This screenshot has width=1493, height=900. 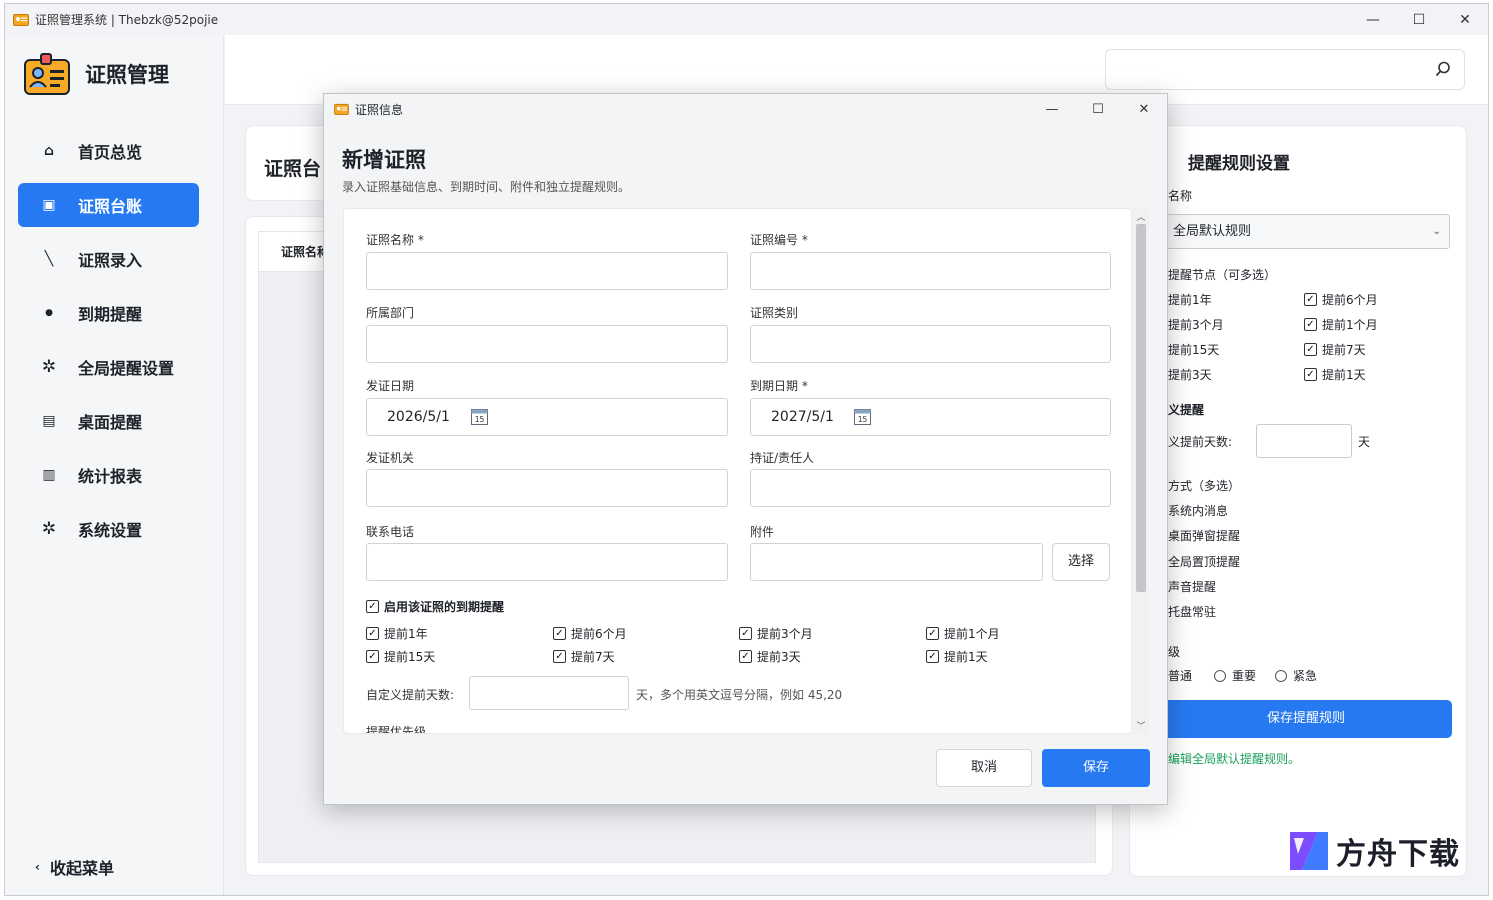 What do you see at coordinates (1204, 486) in the screenshot?
I see `methods-label: 方式（多选）` at bounding box center [1204, 486].